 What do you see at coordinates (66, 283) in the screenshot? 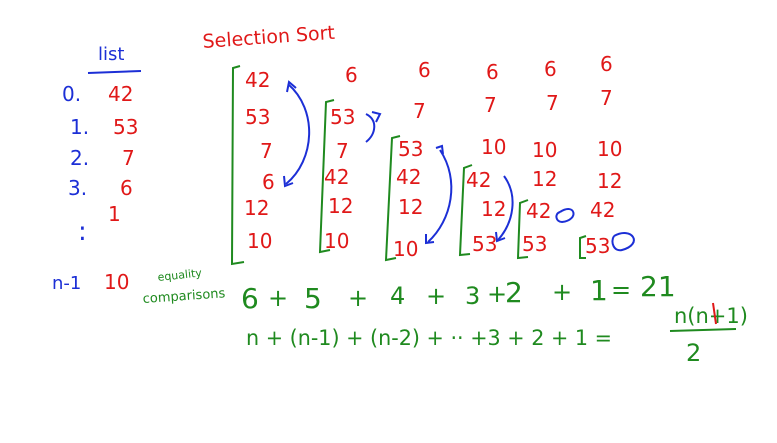
I see `index-n-1: n-1` at bounding box center [66, 283].